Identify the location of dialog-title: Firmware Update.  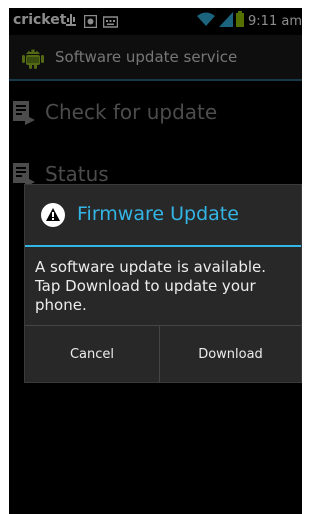
(158, 214).